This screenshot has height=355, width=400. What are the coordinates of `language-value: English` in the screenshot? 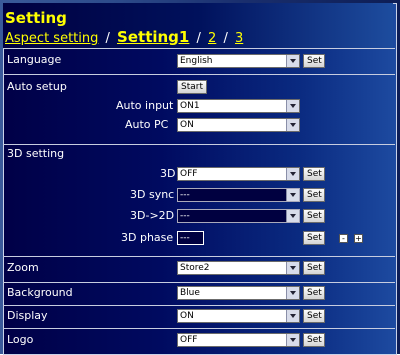 It's located at (196, 61).